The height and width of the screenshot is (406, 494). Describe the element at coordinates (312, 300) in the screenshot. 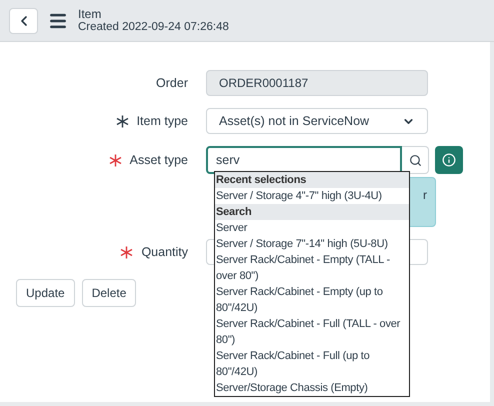

I see `suggestion-item: Server Rack/Cabinet - Empty (up to 80"/42U)` at that location.